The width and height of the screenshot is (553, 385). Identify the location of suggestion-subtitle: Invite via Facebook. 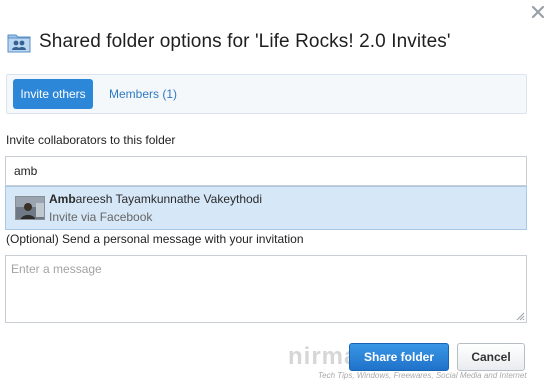
(101, 217).